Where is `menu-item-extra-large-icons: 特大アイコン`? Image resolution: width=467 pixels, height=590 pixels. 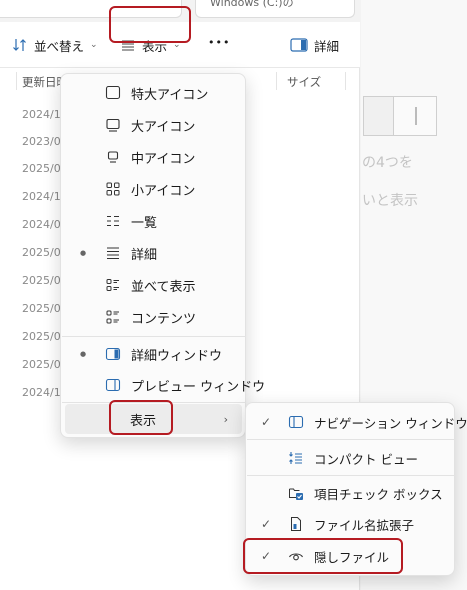 menu-item-extra-large-icons: 特大アイコン is located at coordinates (153, 93).